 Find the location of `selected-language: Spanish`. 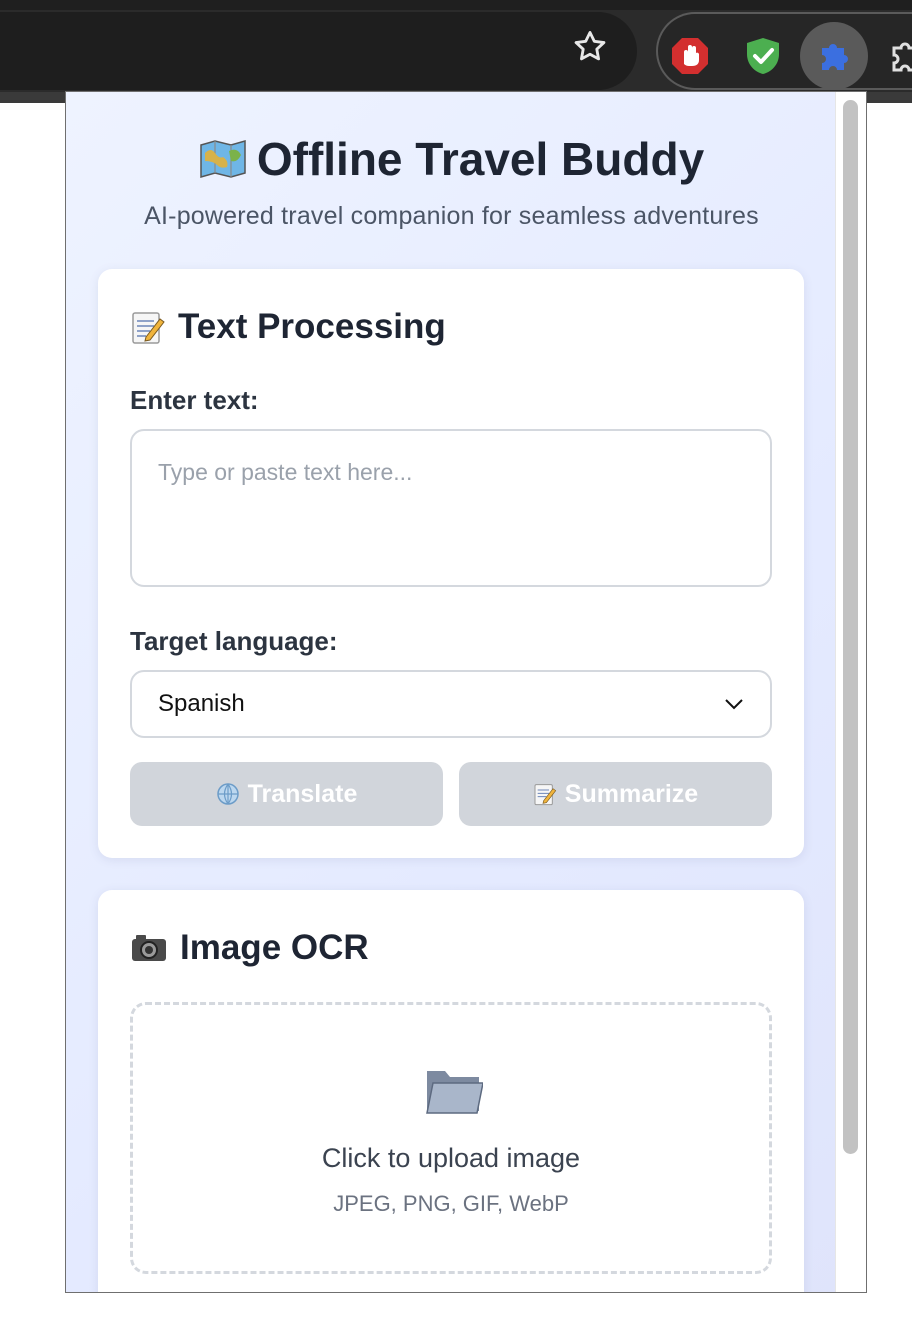

selected-language: Spanish is located at coordinates (201, 703).